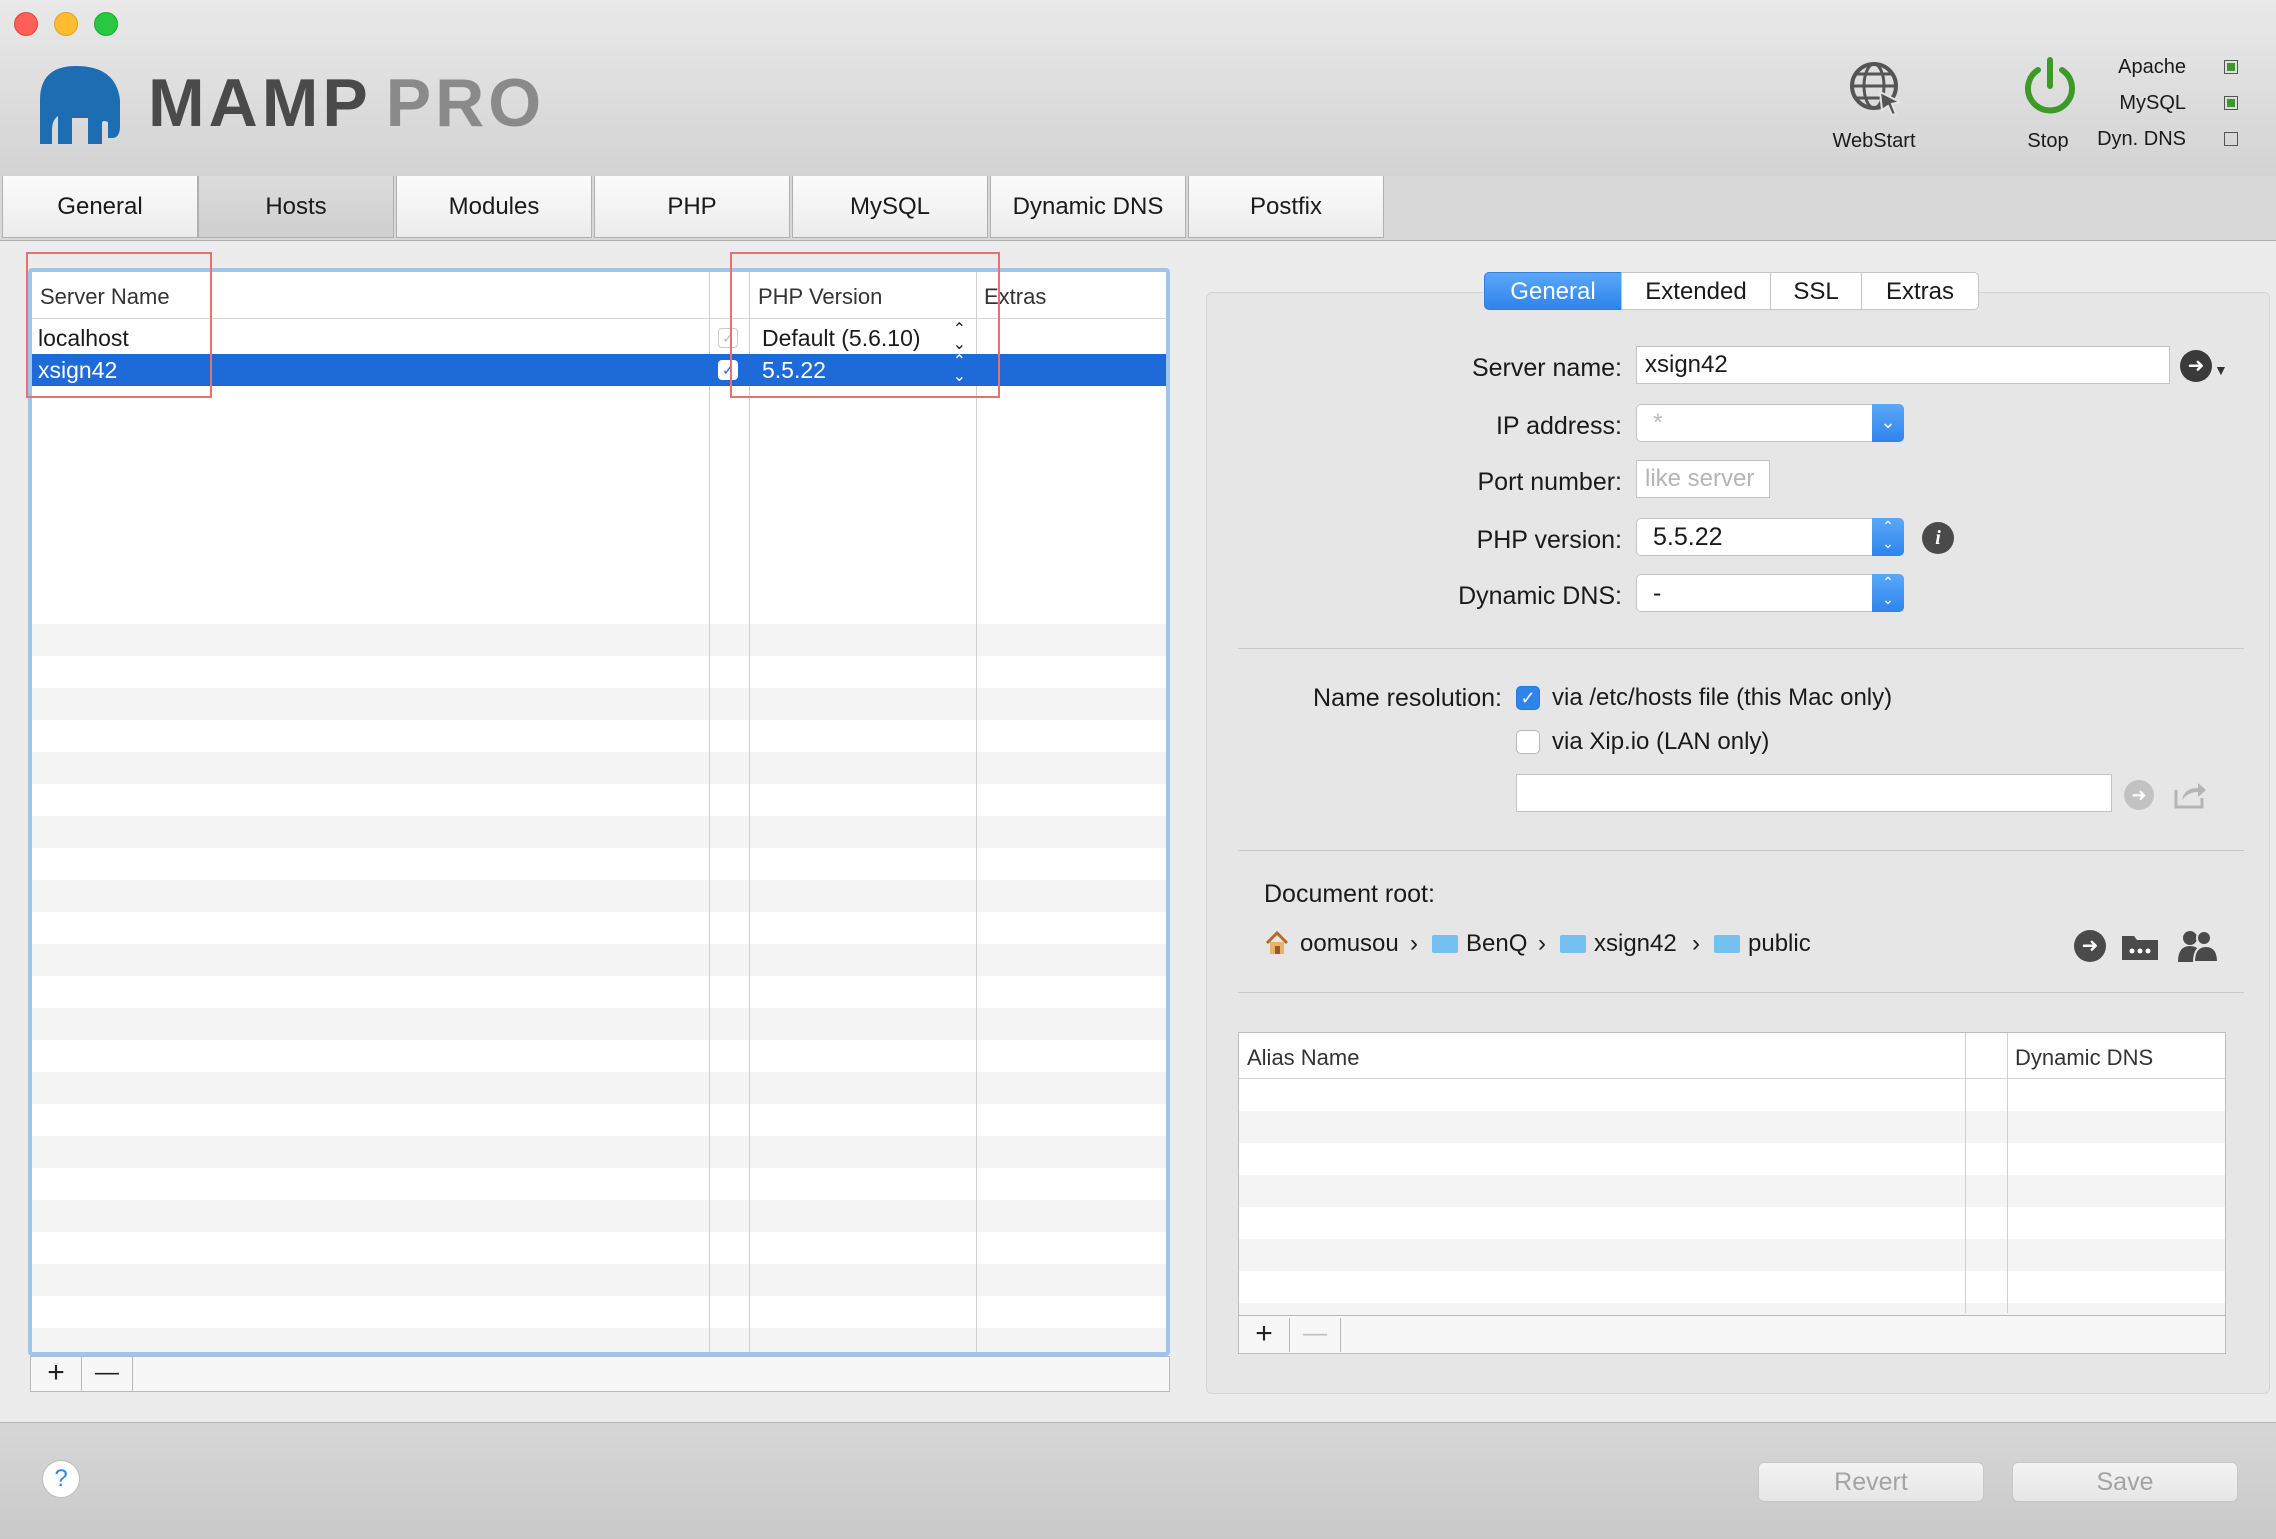 This screenshot has height=1539, width=2276. Describe the element at coordinates (1722, 697) in the screenshot. I see `hosts-file-label: via /etc/hosts file (this Mac only)` at that location.